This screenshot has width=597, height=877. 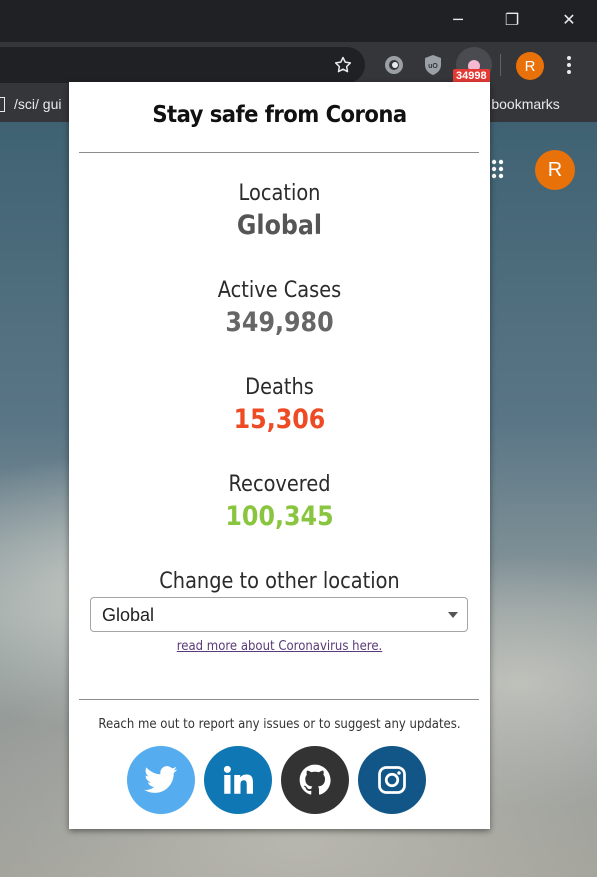 I want to click on twitter-button, so click(x=161, y=780).